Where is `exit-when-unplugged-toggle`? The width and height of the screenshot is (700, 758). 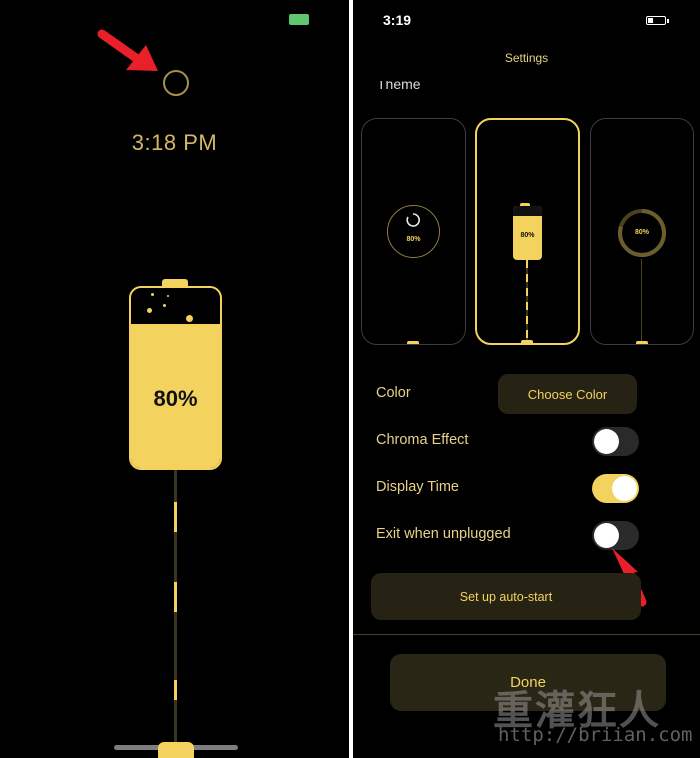 exit-when-unplugged-toggle is located at coordinates (615, 535).